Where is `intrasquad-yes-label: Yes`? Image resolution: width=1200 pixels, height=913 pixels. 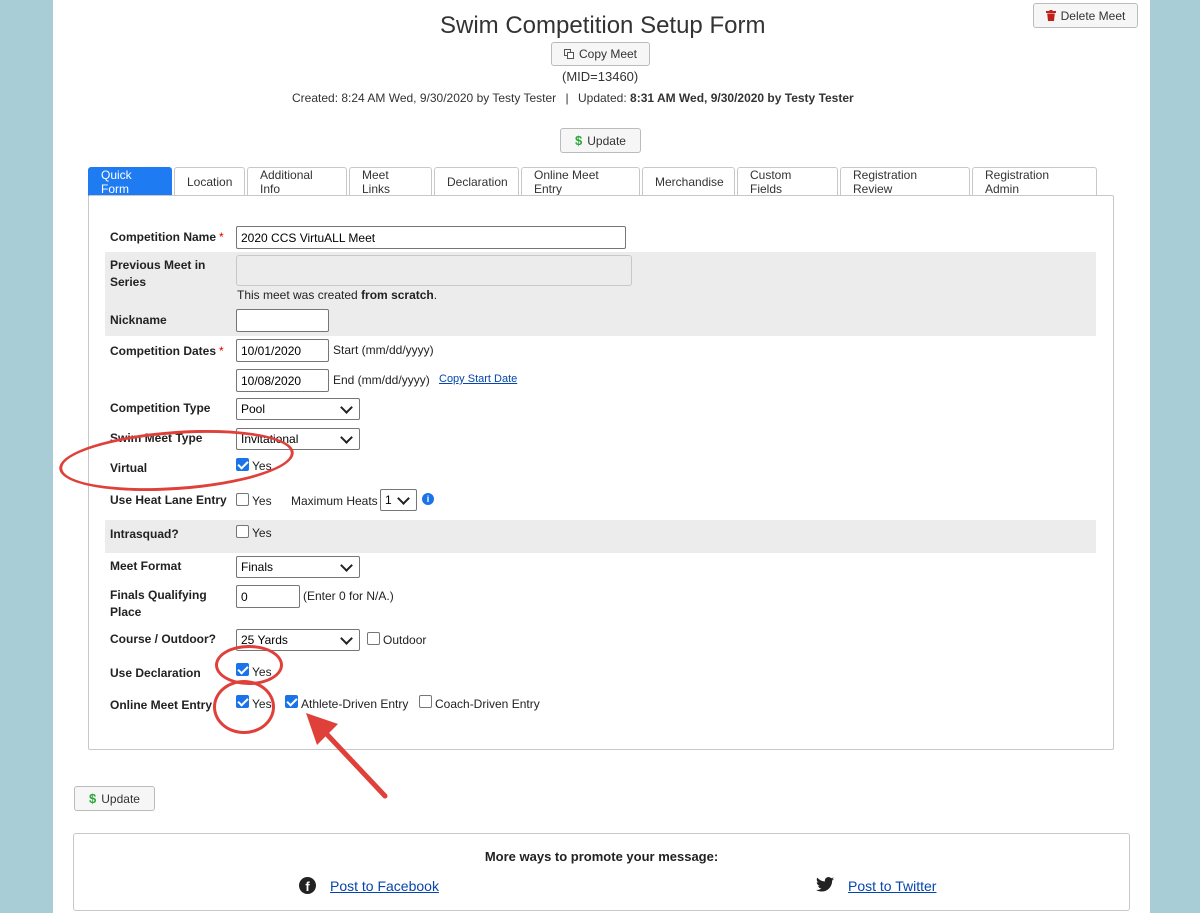 intrasquad-yes-label: Yes is located at coordinates (262, 533).